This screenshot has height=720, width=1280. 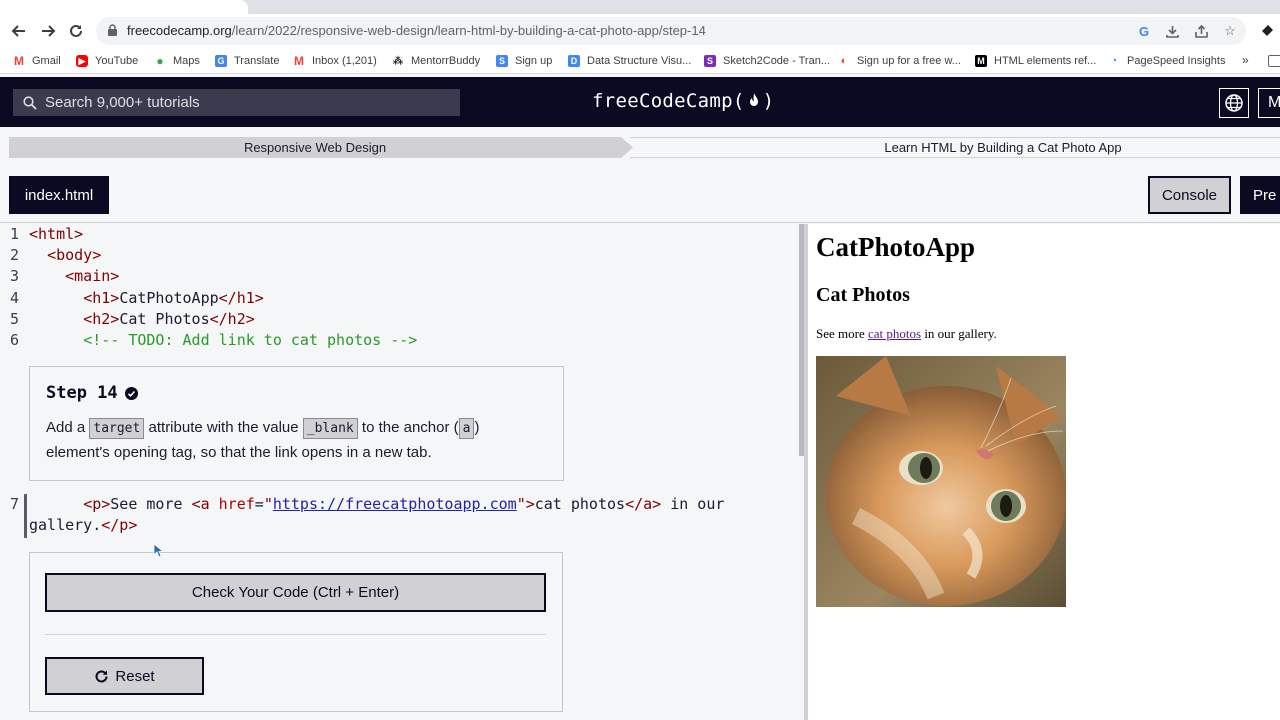 What do you see at coordinates (1267, 31) in the screenshot?
I see `extension-icon` at bounding box center [1267, 31].